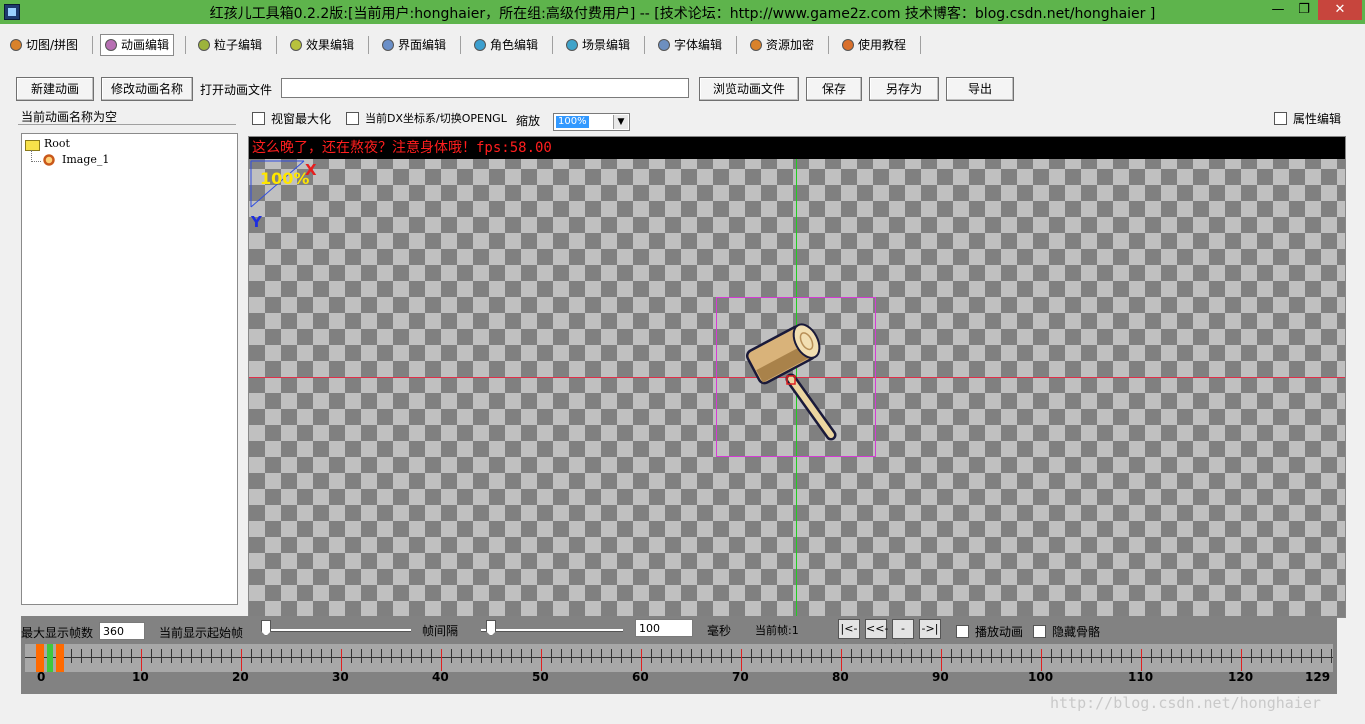  Describe the element at coordinates (598, 45) in the screenshot. I see `tab-scene: 场景编辑` at that location.